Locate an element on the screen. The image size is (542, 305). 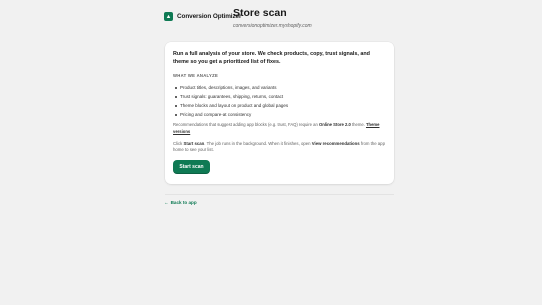
back-to-app-link: ← Back to app is located at coordinates (180, 202).